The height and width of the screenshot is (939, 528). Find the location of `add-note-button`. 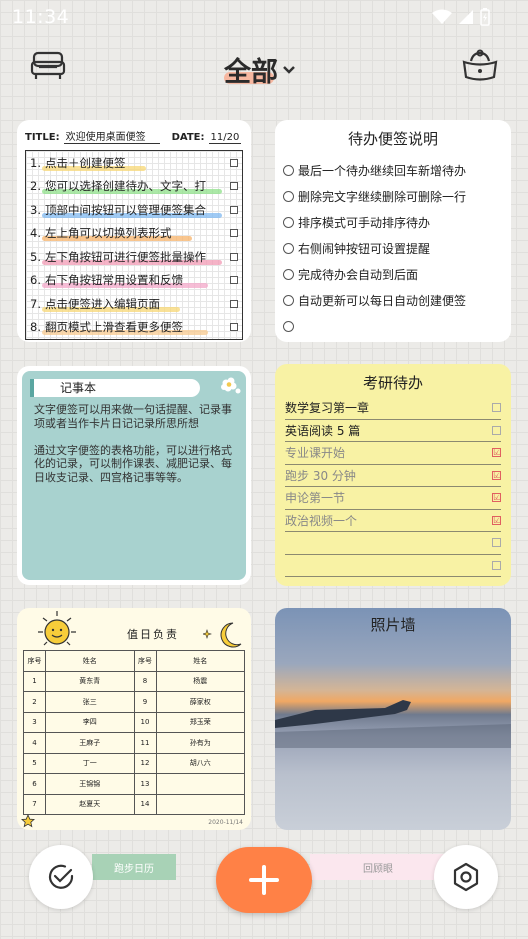

add-note-button is located at coordinates (264, 880).